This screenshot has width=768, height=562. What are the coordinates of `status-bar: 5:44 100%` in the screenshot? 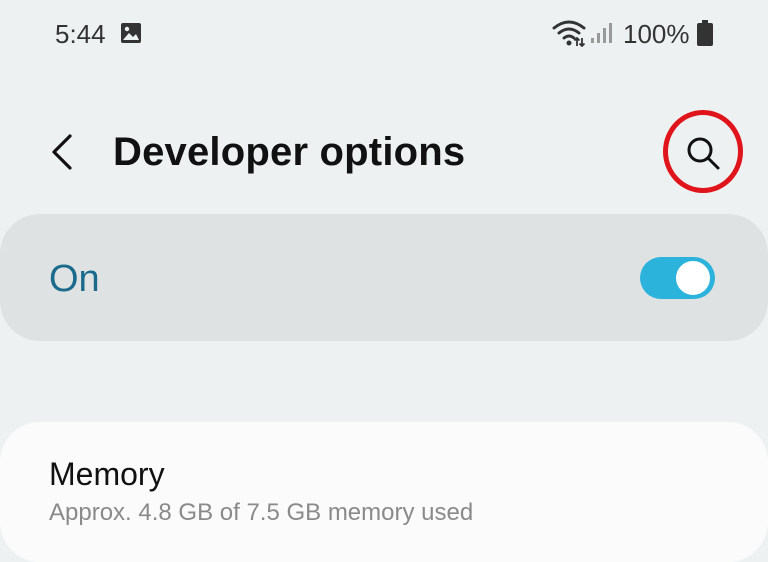 It's located at (384, 34).